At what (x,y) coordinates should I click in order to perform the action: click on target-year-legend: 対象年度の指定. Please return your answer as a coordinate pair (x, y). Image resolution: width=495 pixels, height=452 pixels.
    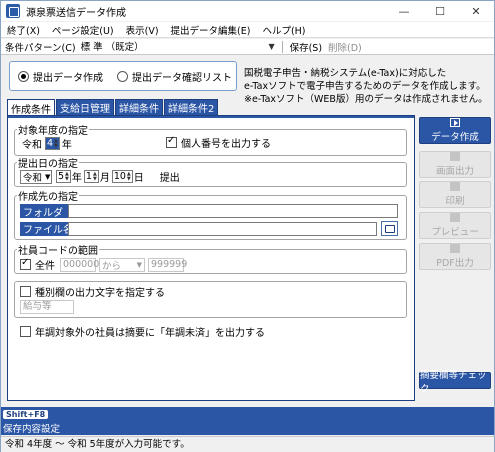
    Looking at the image, I should click on (53, 131).